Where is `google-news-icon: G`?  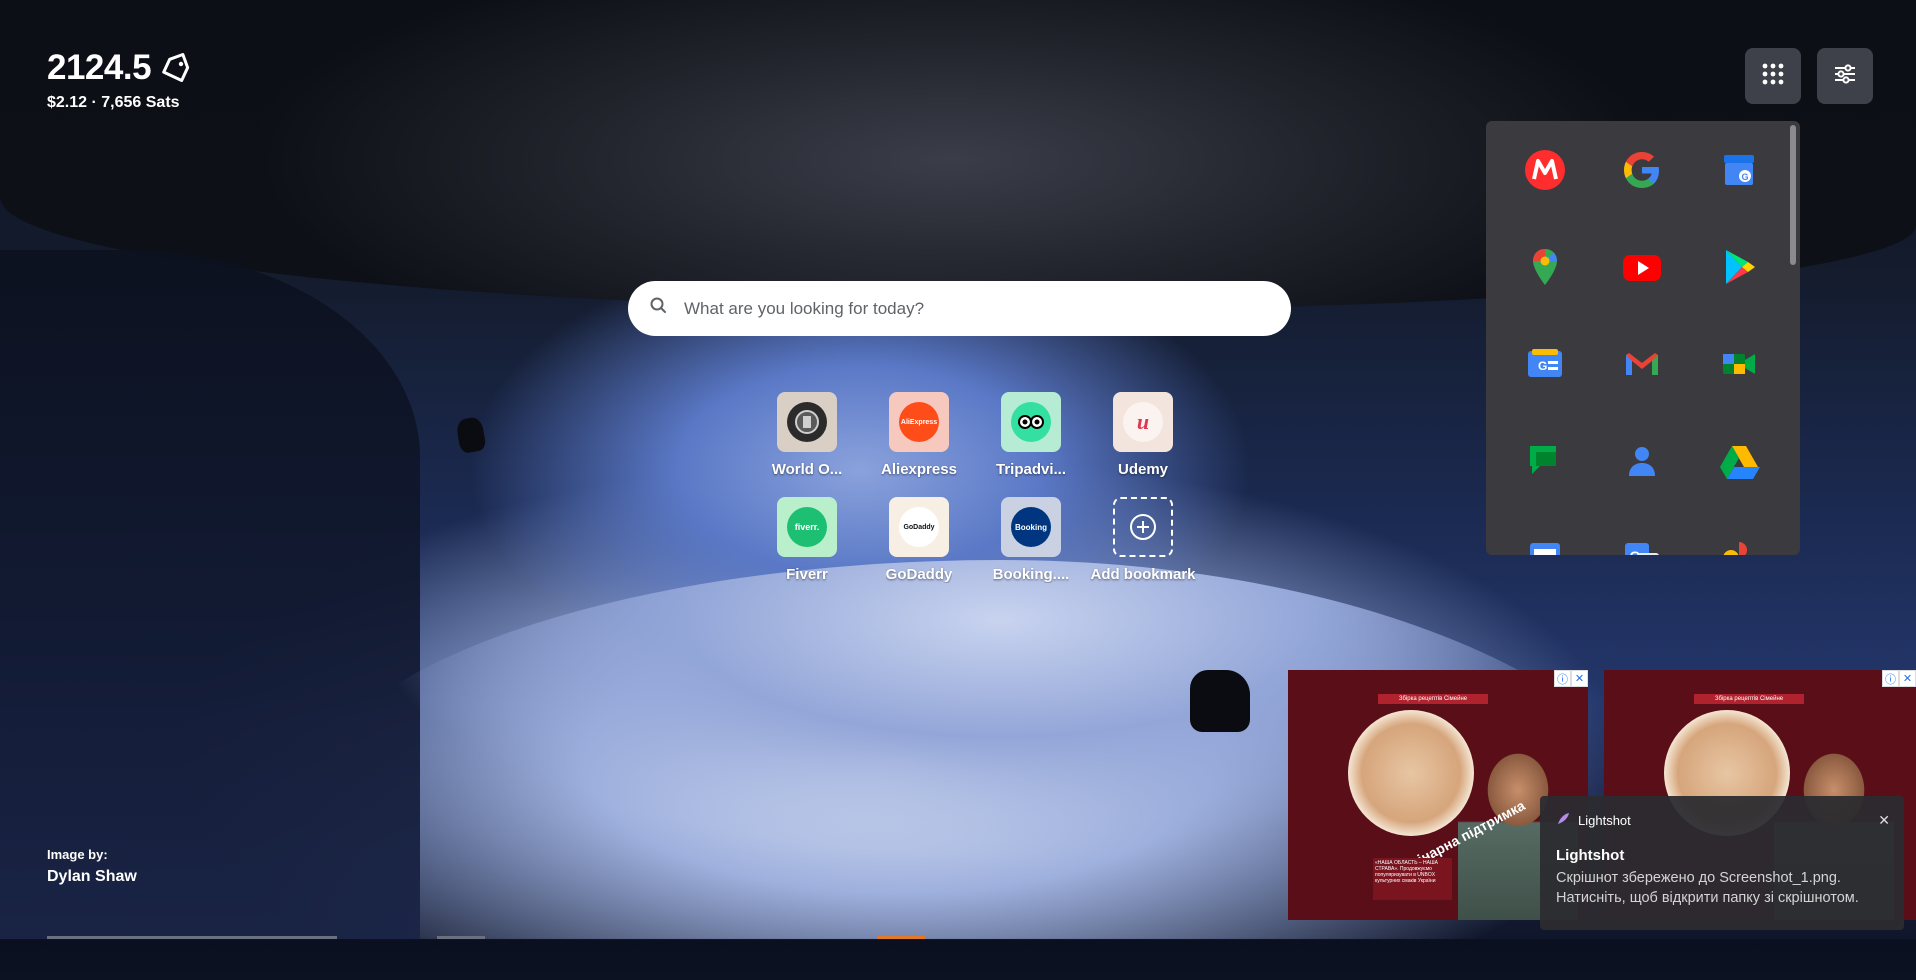 google-news-icon: G is located at coordinates (1544, 362).